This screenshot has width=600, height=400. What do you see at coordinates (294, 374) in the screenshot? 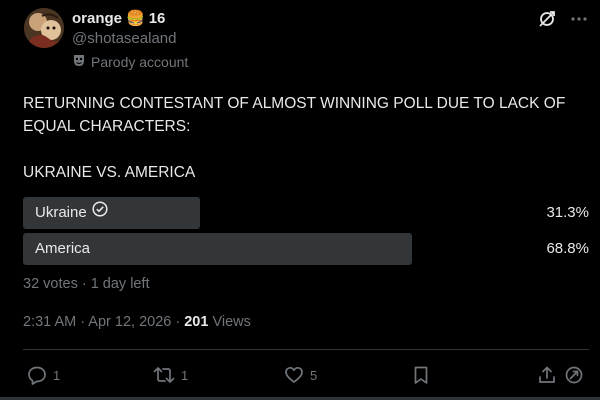
I see `heart-icon` at bounding box center [294, 374].